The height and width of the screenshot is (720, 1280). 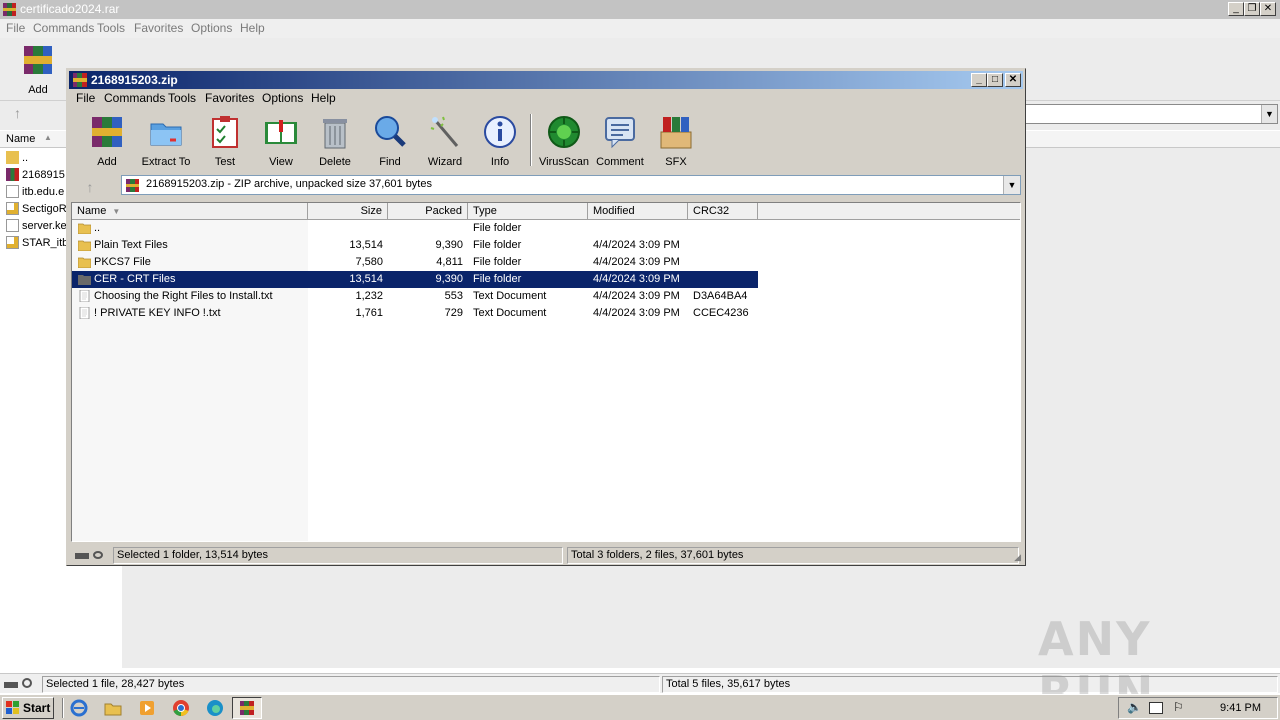 I want to click on flag-notification-icon: ⚐, so click(x=1178, y=707).